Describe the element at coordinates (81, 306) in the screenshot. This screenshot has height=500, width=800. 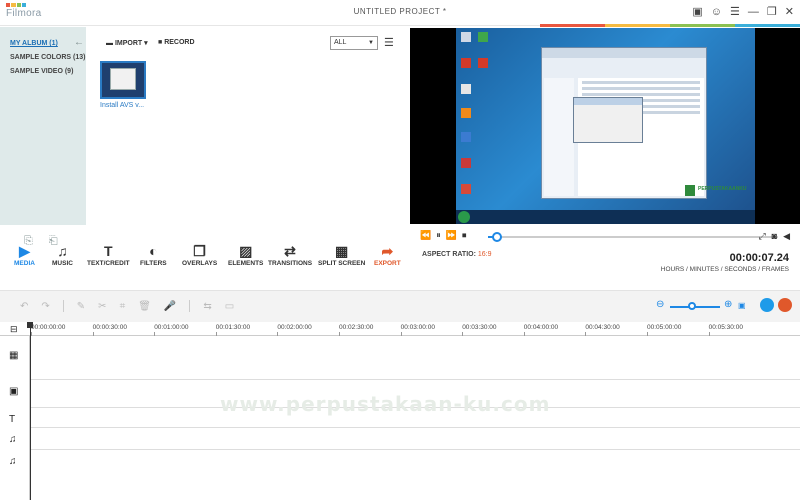
I see `edit-icon: ✎` at that location.